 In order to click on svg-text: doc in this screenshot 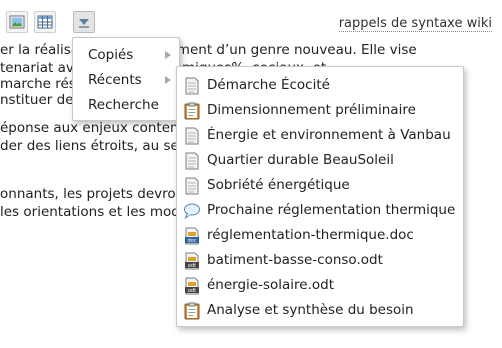, I will do `click(192, 241)`.